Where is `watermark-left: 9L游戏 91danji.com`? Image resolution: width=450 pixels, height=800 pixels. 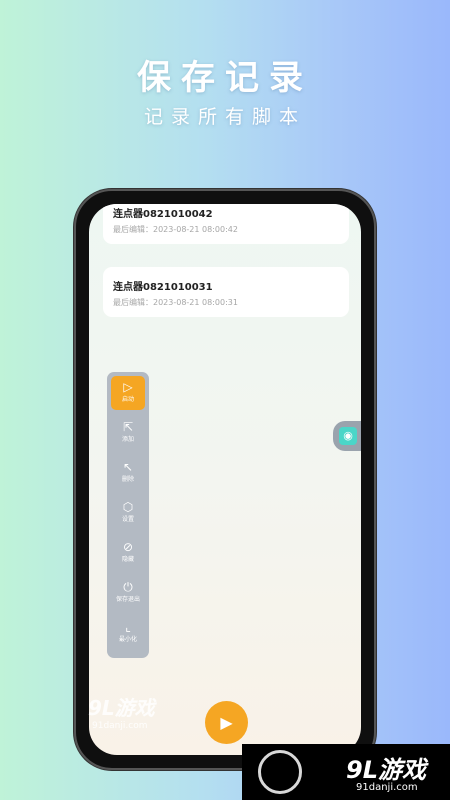
watermark-left: 9L游戏 91danji.com is located at coordinates (121, 711).